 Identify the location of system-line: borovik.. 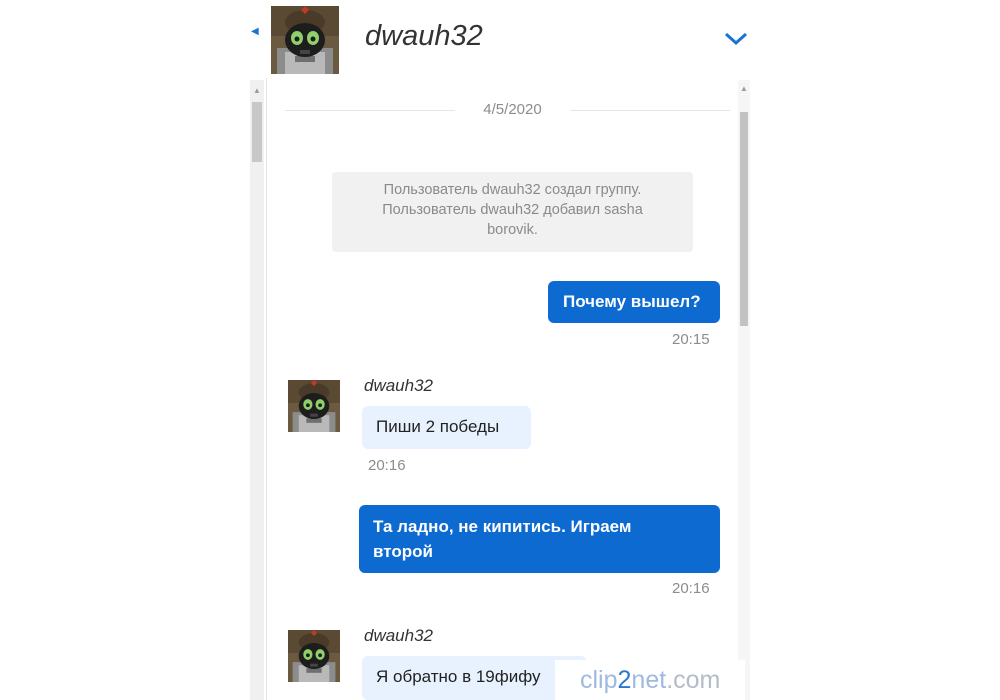
(512, 230).